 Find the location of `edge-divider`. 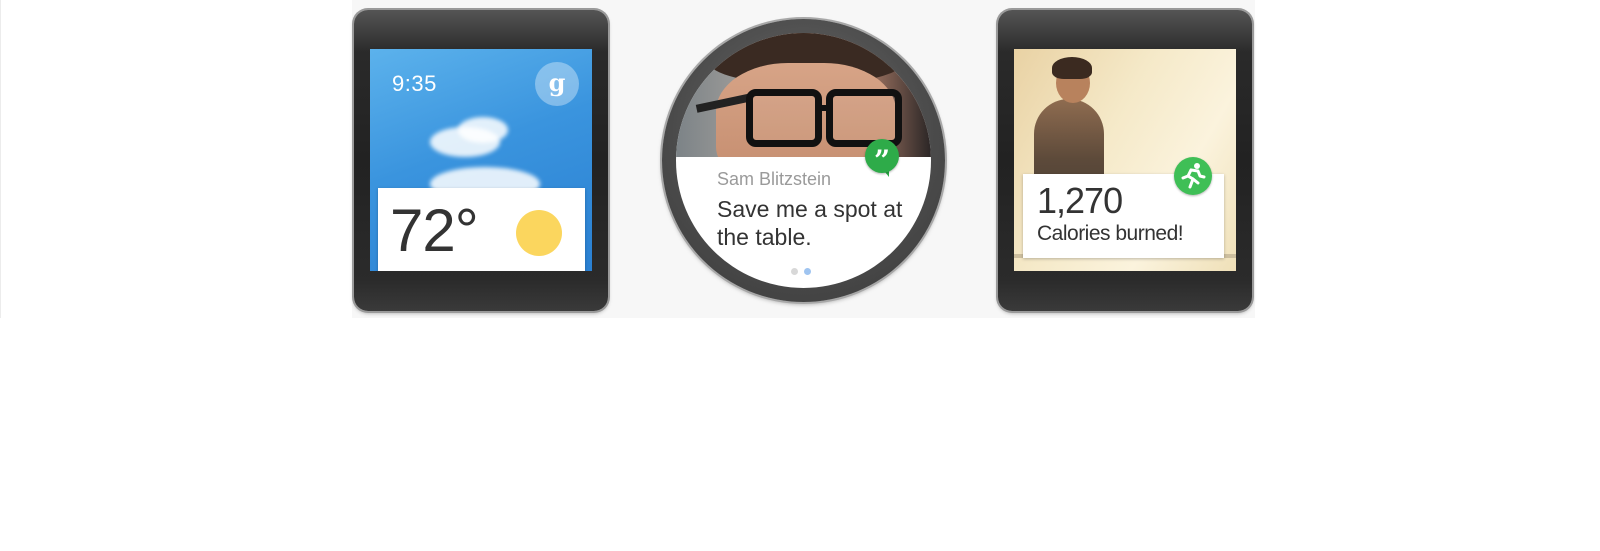

edge-divider is located at coordinates (0, 159).